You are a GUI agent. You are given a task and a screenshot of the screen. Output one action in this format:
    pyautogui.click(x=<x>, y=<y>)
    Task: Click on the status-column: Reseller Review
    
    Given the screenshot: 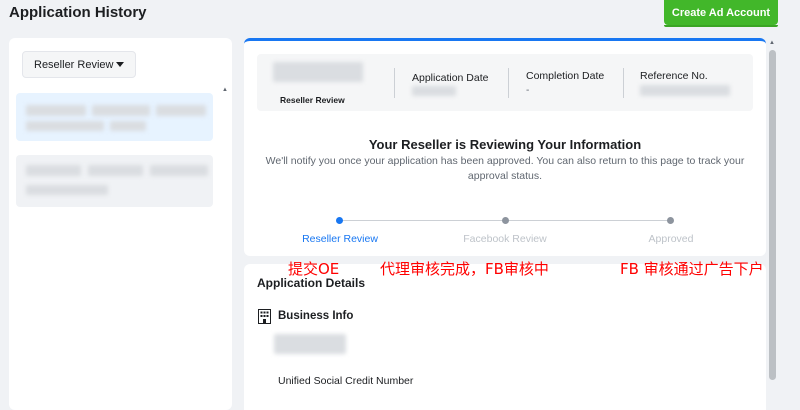 What is the action you would take?
    pyautogui.click(x=325, y=82)
    